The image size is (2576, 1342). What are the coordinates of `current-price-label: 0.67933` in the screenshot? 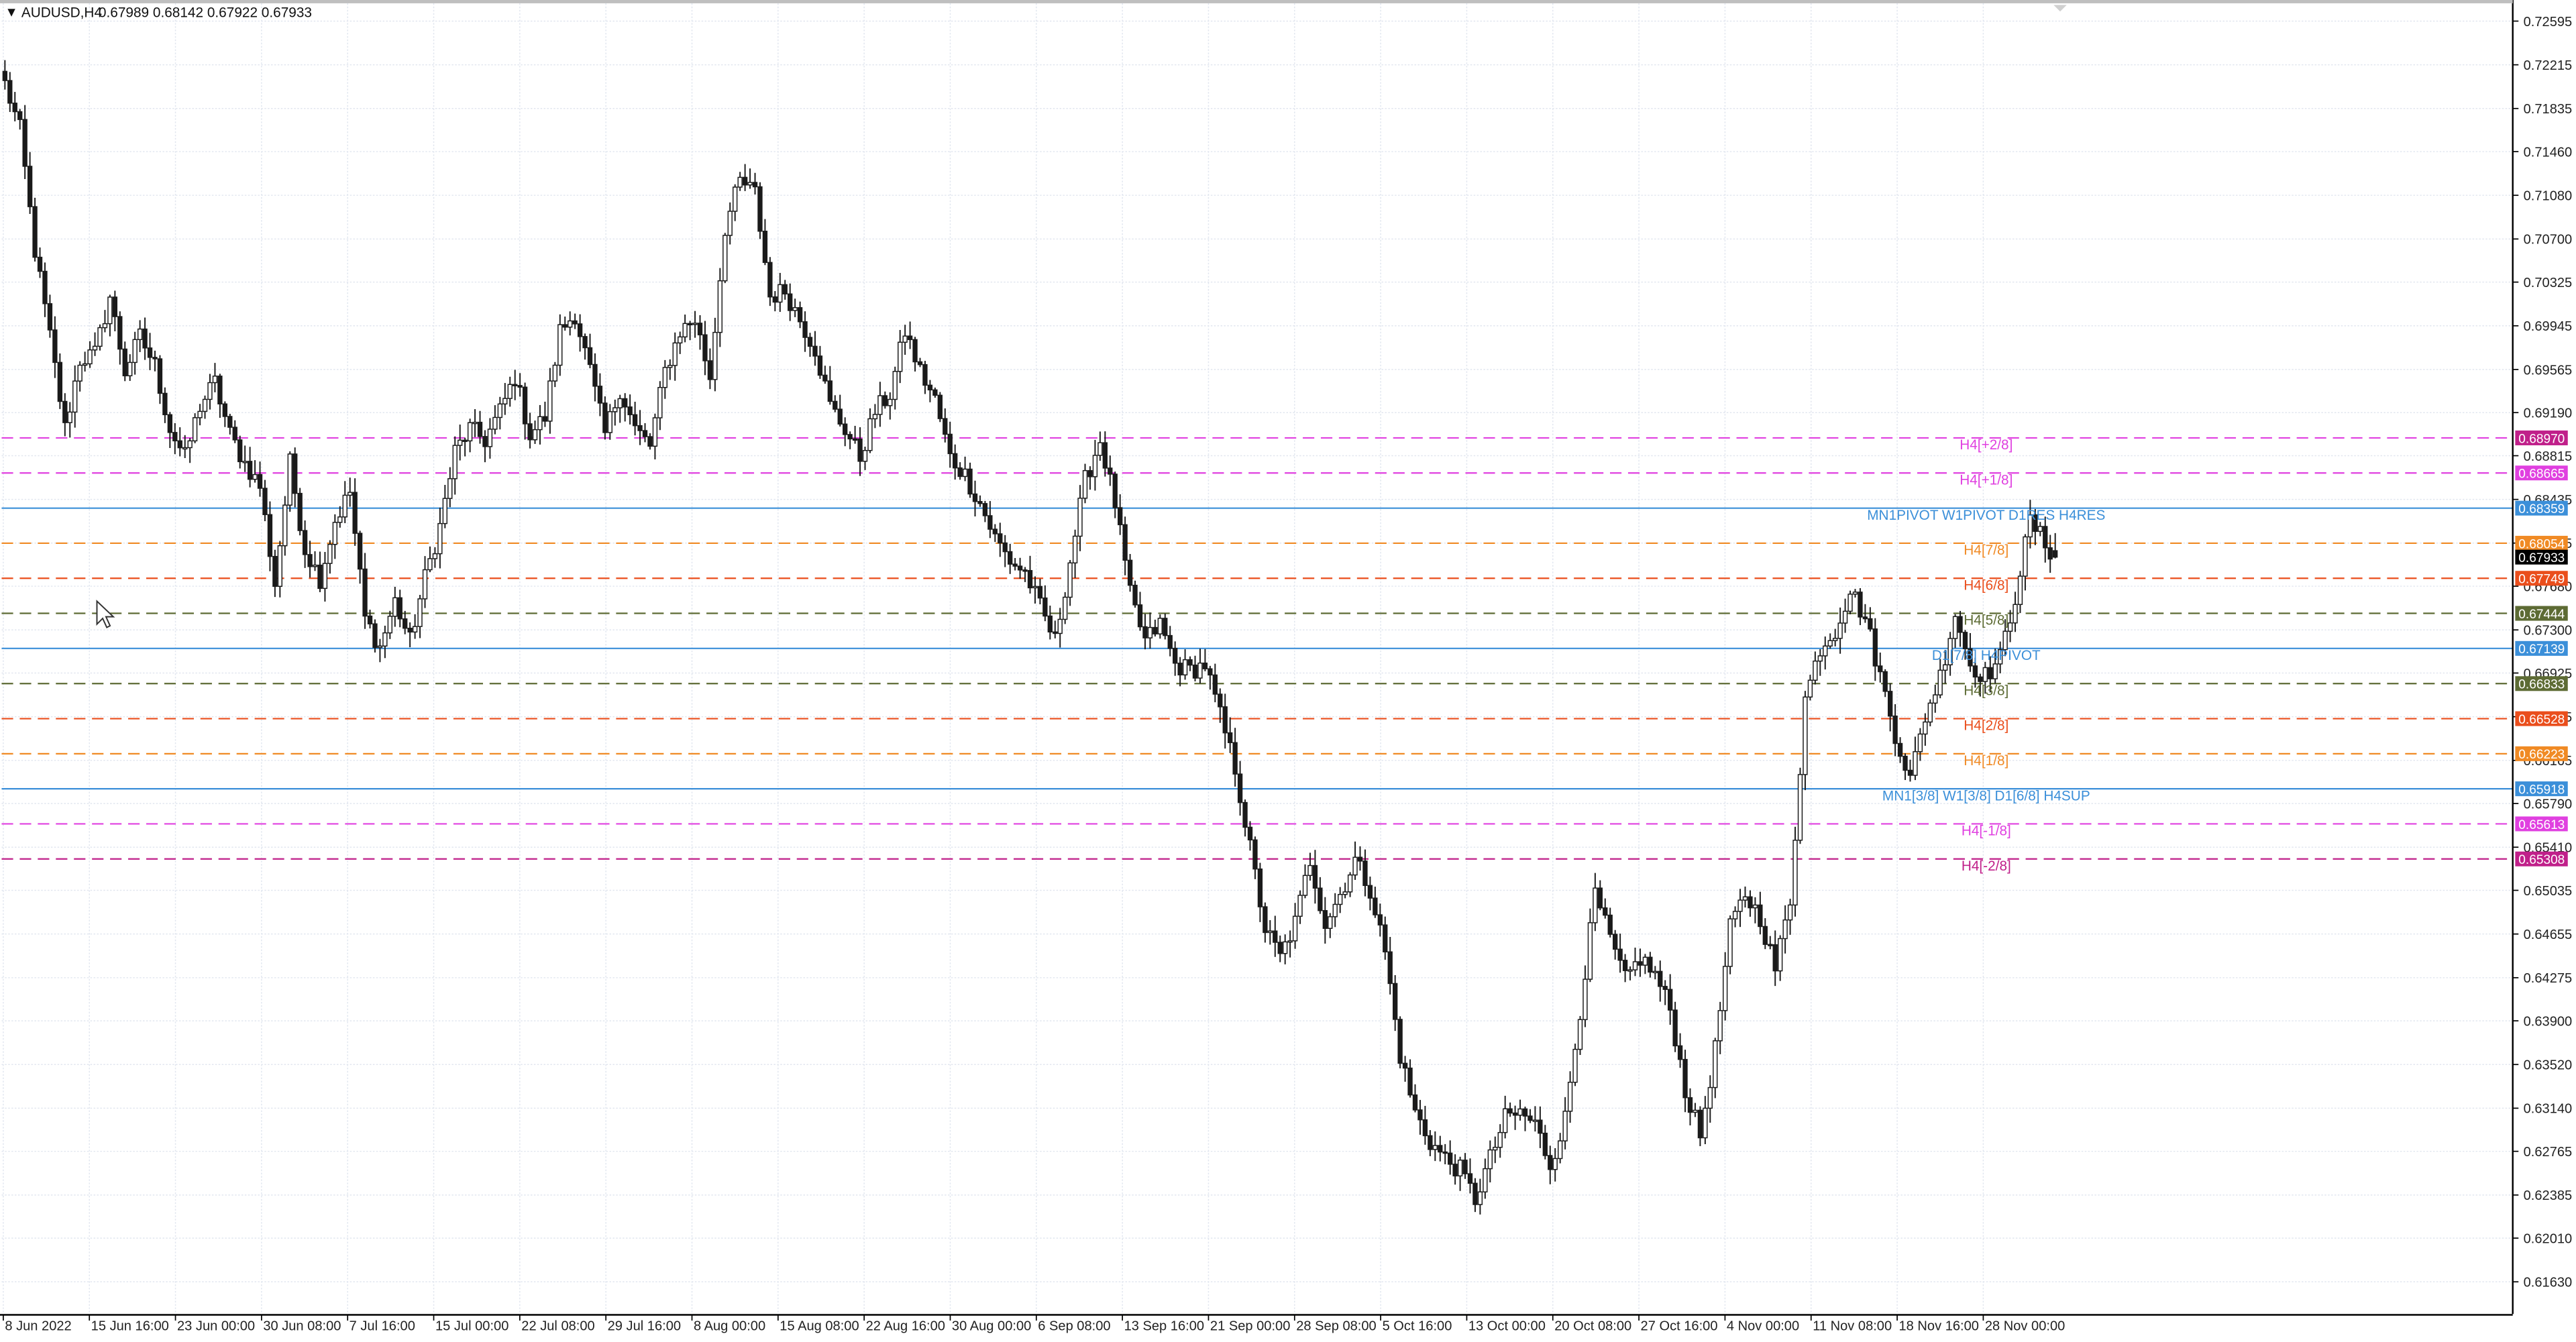 It's located at (2541, 558).